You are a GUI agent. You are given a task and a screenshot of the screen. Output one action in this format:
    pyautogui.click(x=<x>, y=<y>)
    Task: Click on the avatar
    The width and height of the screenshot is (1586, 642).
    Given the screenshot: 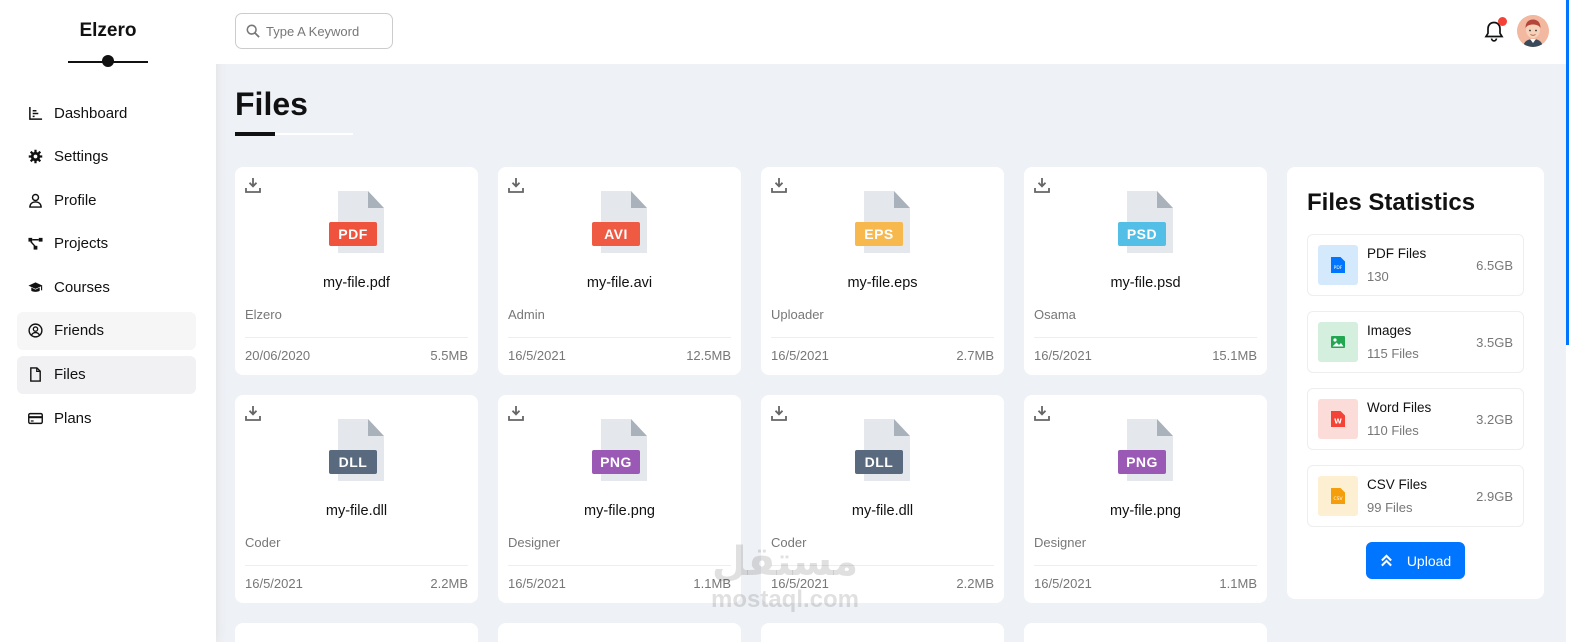 What is the action you would take?
    pyautogui.click(x=1533, y=31)
    